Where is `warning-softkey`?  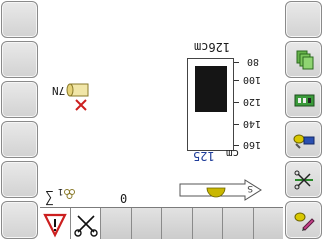
warning-softkey is located at coordinates (55, 223).